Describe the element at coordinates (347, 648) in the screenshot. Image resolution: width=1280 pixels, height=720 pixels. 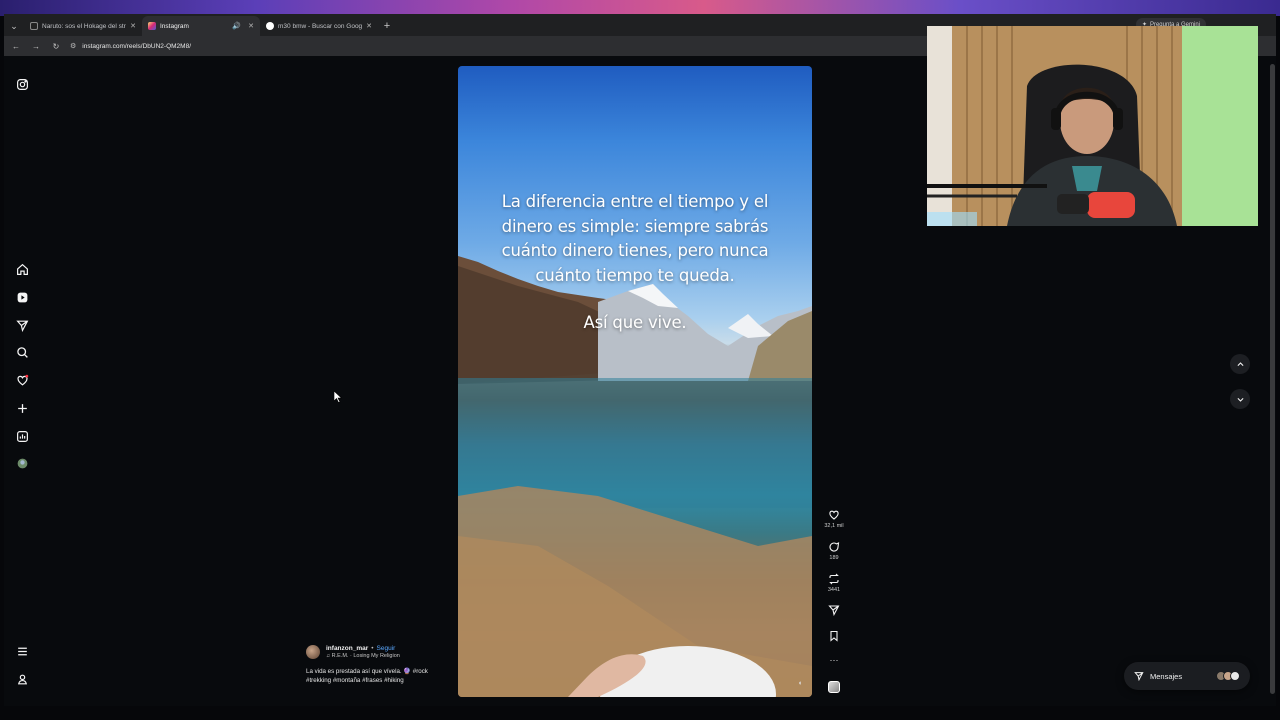
I see `author-username: infanzon_mar` at that location.